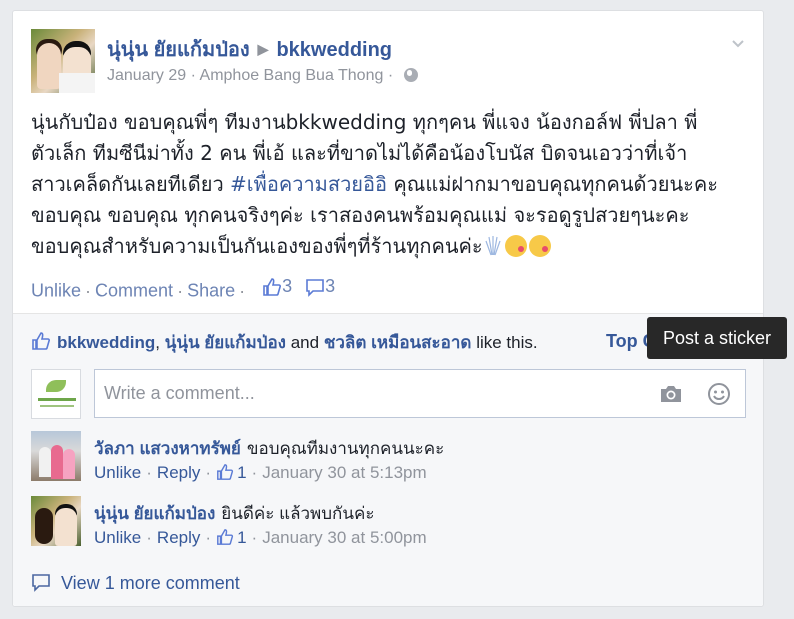  I want to click on praying-hands-icon, so click(493, 246).